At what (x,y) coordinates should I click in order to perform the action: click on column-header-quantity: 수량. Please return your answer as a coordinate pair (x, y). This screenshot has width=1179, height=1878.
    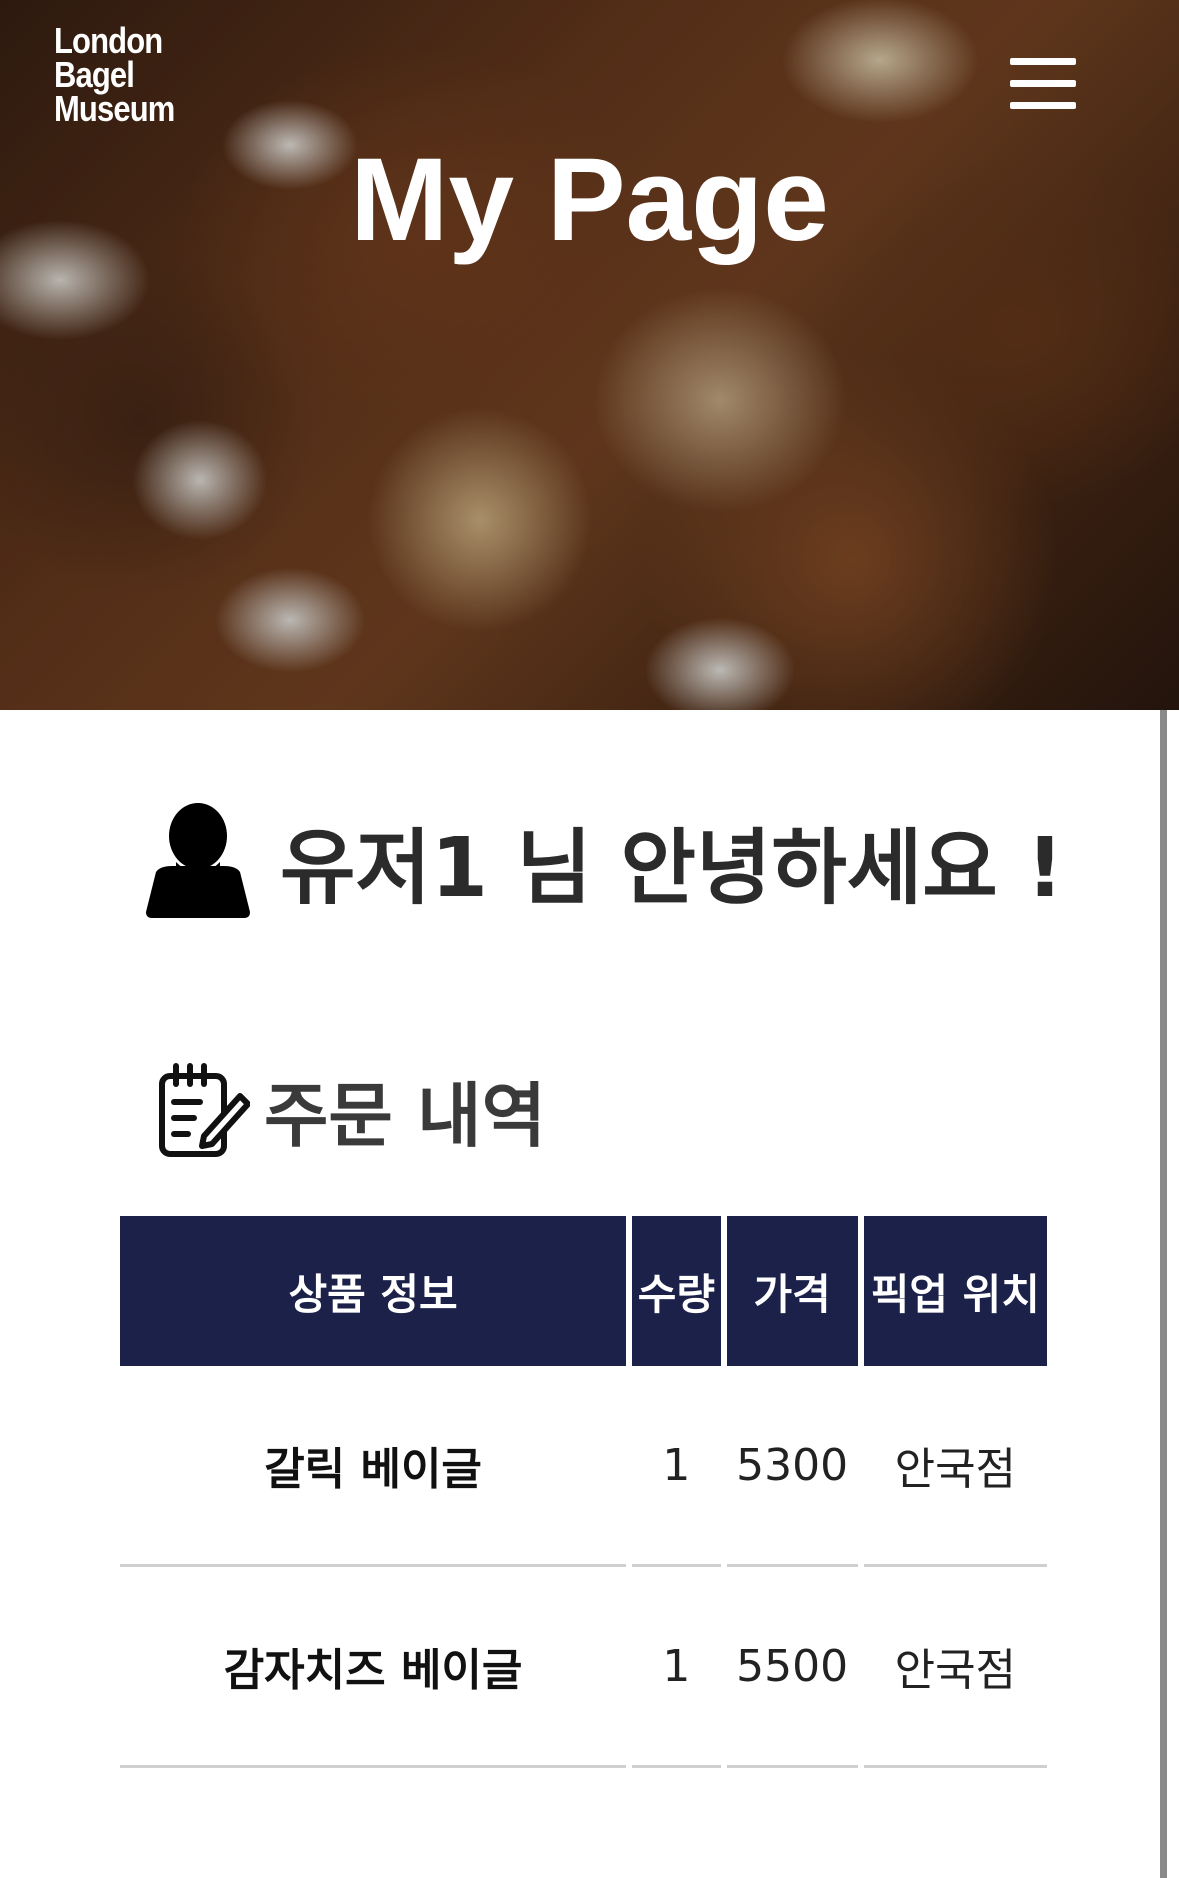
    Looking at the image, I should click on (676, 1291).